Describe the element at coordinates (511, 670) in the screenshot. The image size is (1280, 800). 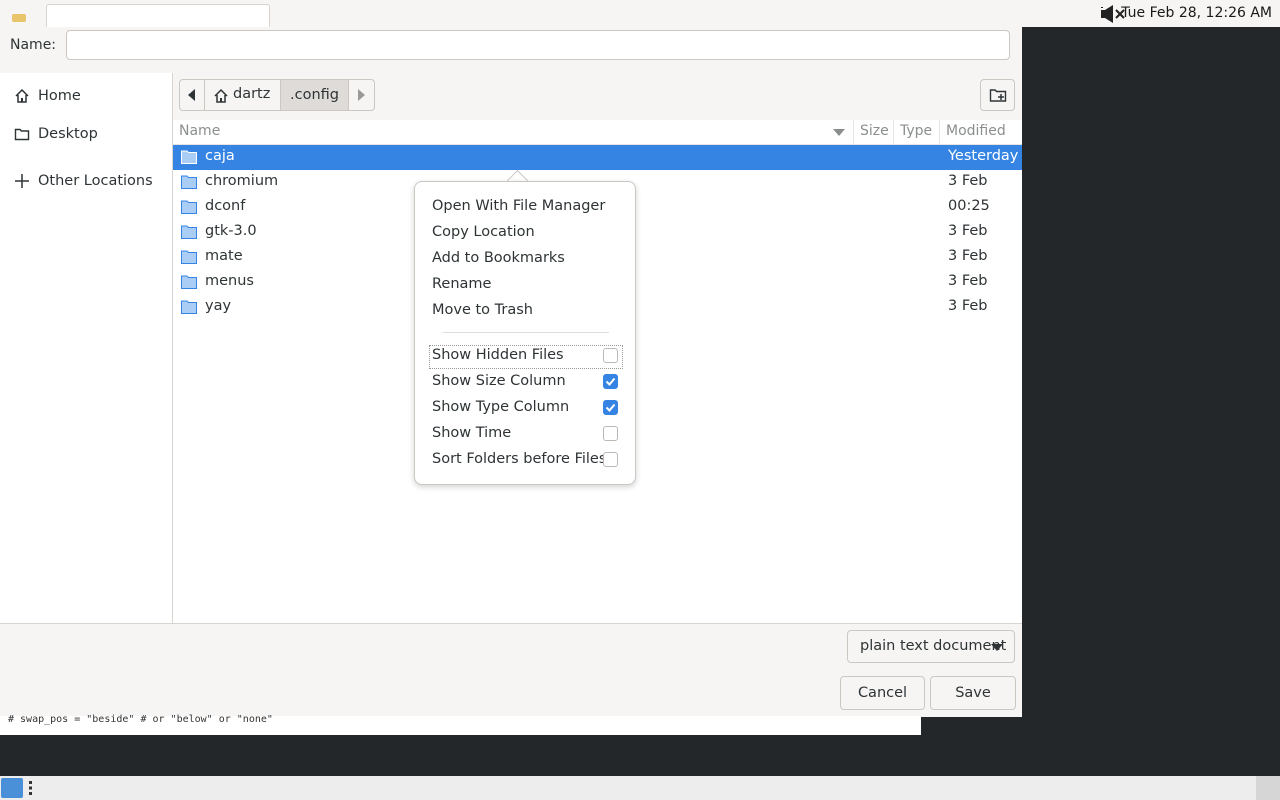
I see `dialog-footer: plain text document Cancel Save` at that location.